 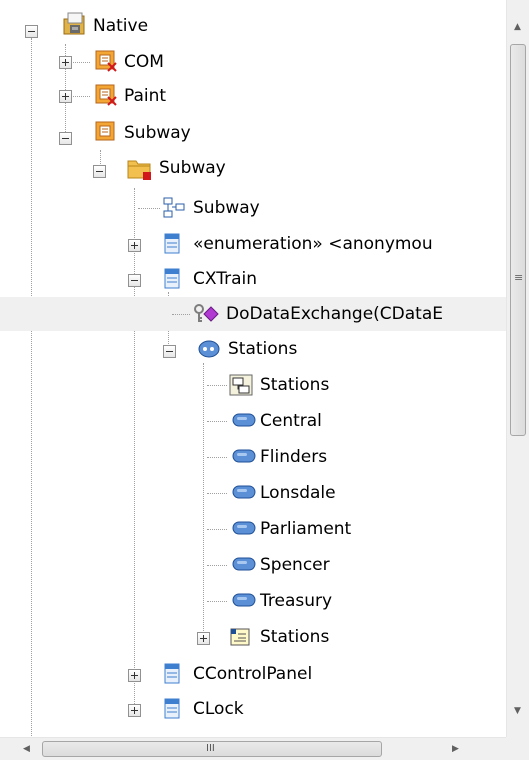 I want to click on tree-node-literal: Flinders, so click(x=253, y=457).